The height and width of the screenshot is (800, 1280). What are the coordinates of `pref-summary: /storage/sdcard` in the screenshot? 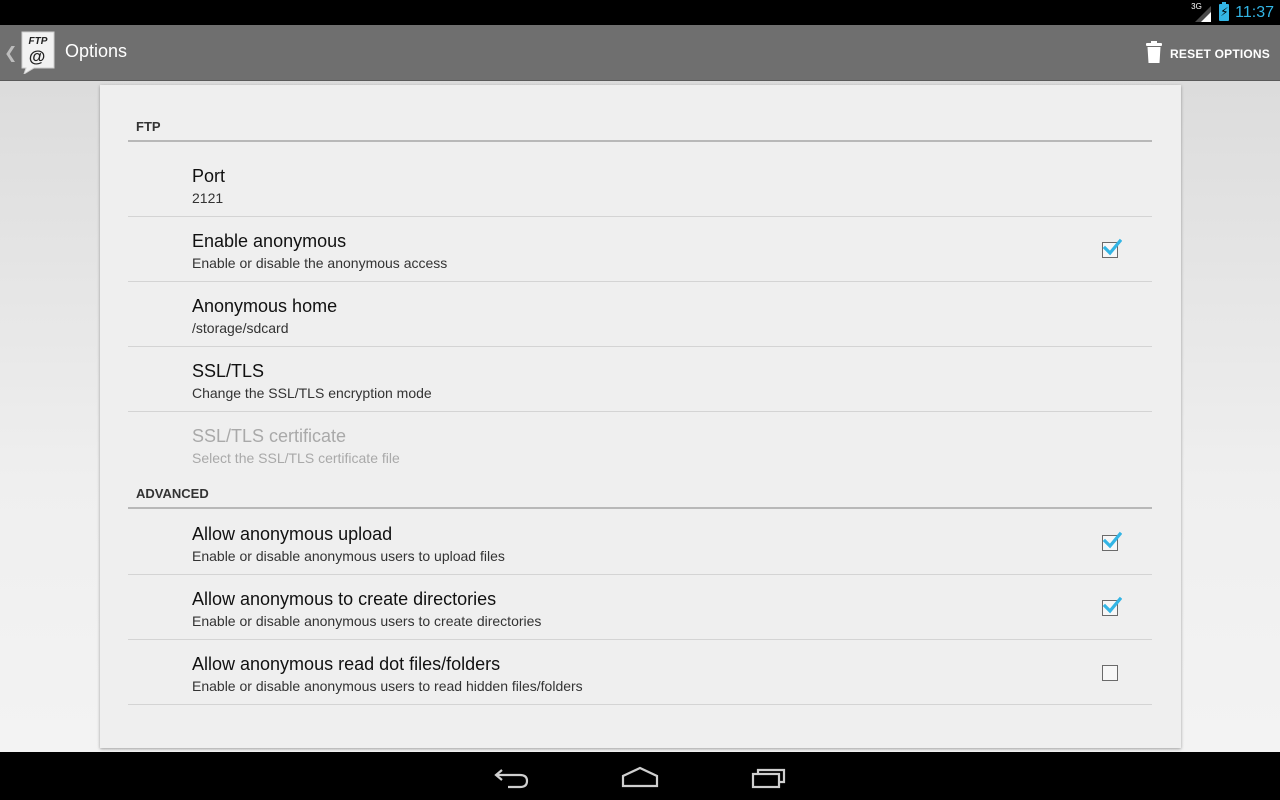 It's located at (240, 328).